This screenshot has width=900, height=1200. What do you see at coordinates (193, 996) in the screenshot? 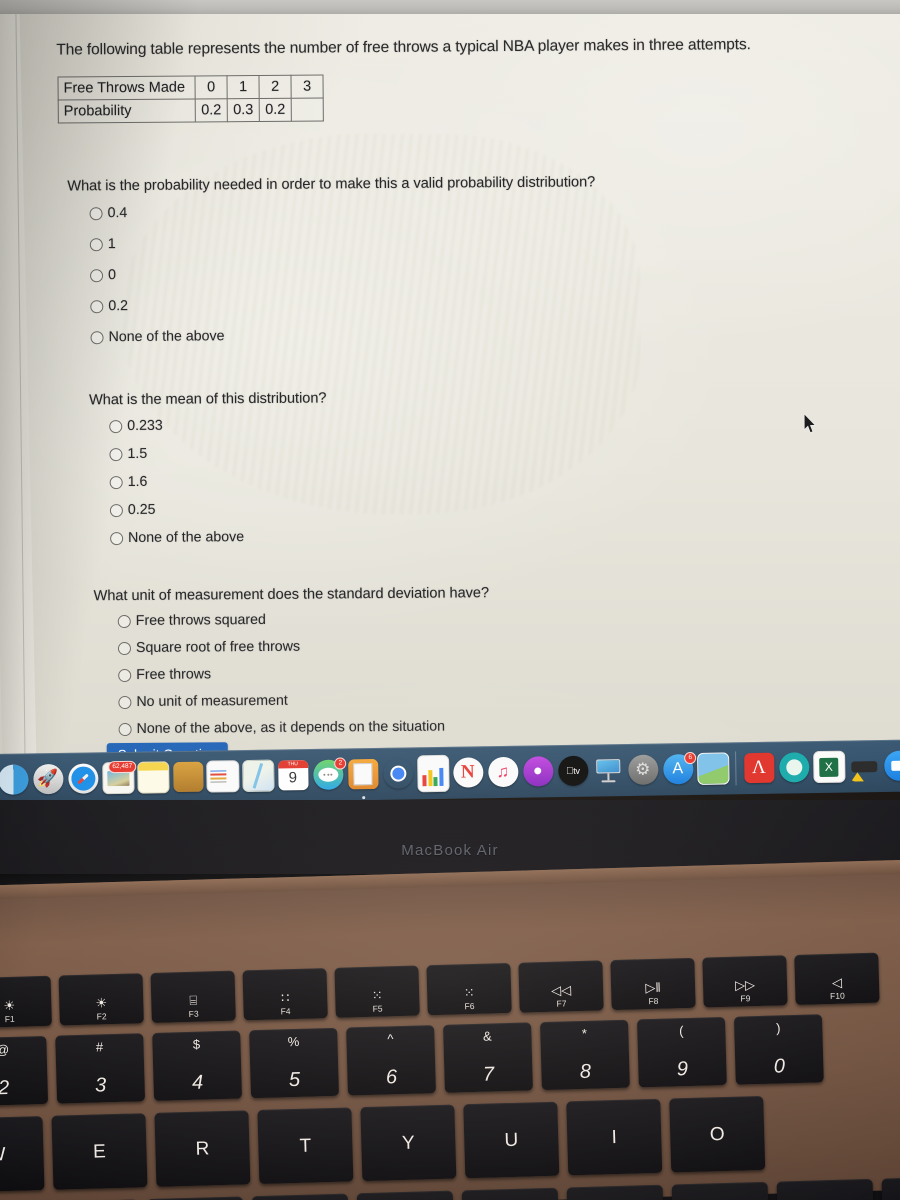
I see `key-f3: ⌸ F3` at bounding box center [193, 996].